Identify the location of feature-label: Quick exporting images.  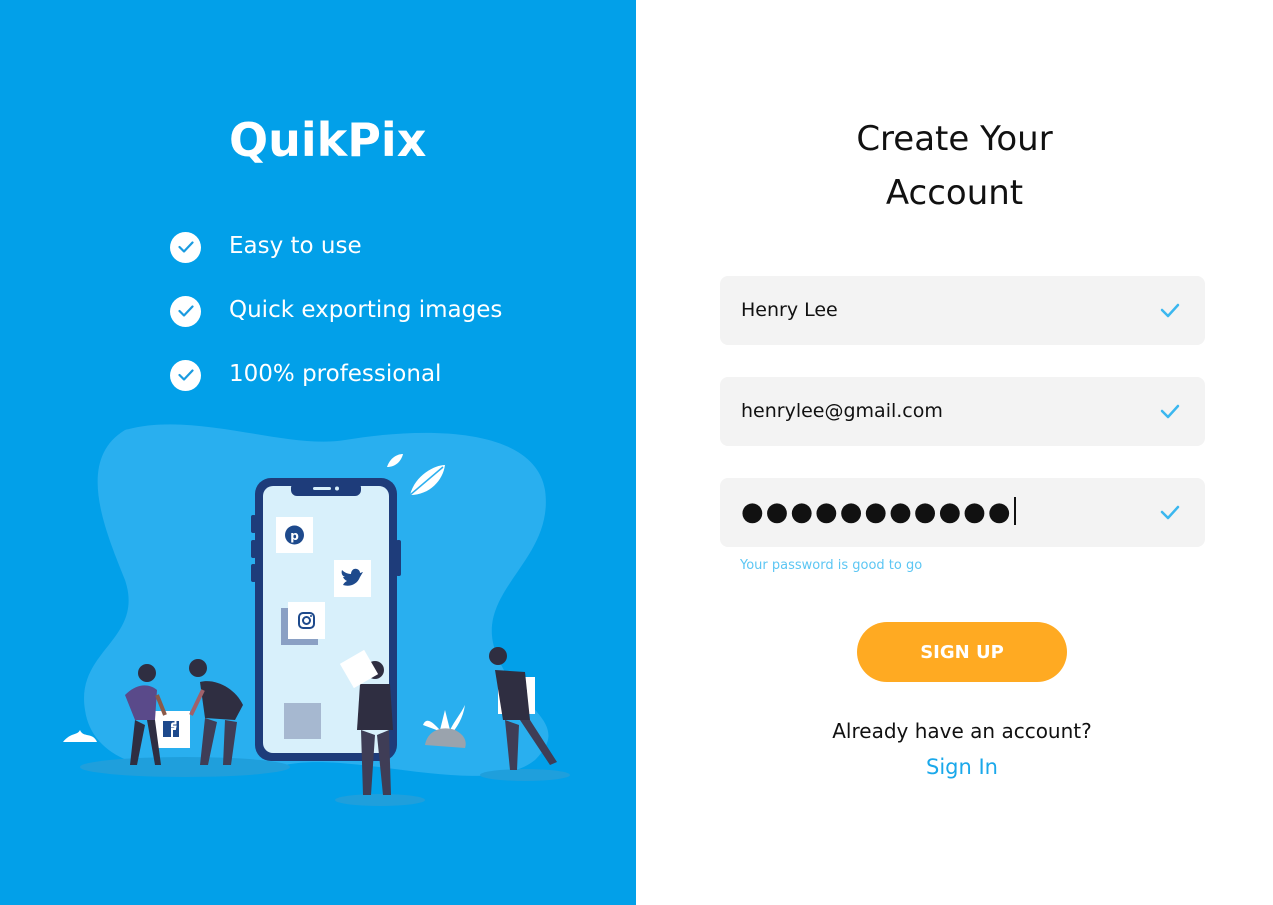
(366, 310).